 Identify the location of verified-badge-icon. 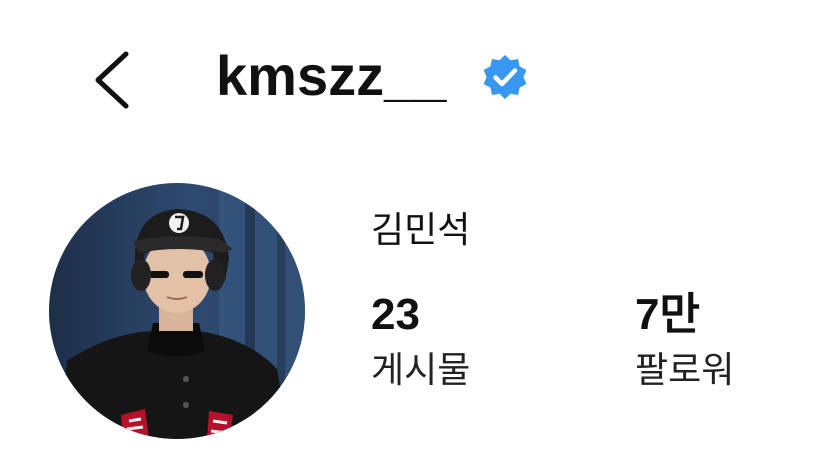
(505, 78).